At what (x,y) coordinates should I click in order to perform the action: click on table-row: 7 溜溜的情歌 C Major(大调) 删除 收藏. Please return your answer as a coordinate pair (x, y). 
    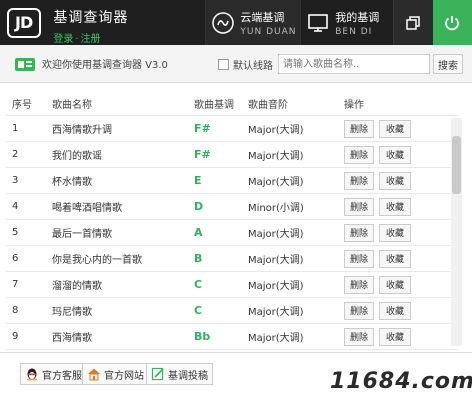
    Looking at the image, I should click on (232, 285).